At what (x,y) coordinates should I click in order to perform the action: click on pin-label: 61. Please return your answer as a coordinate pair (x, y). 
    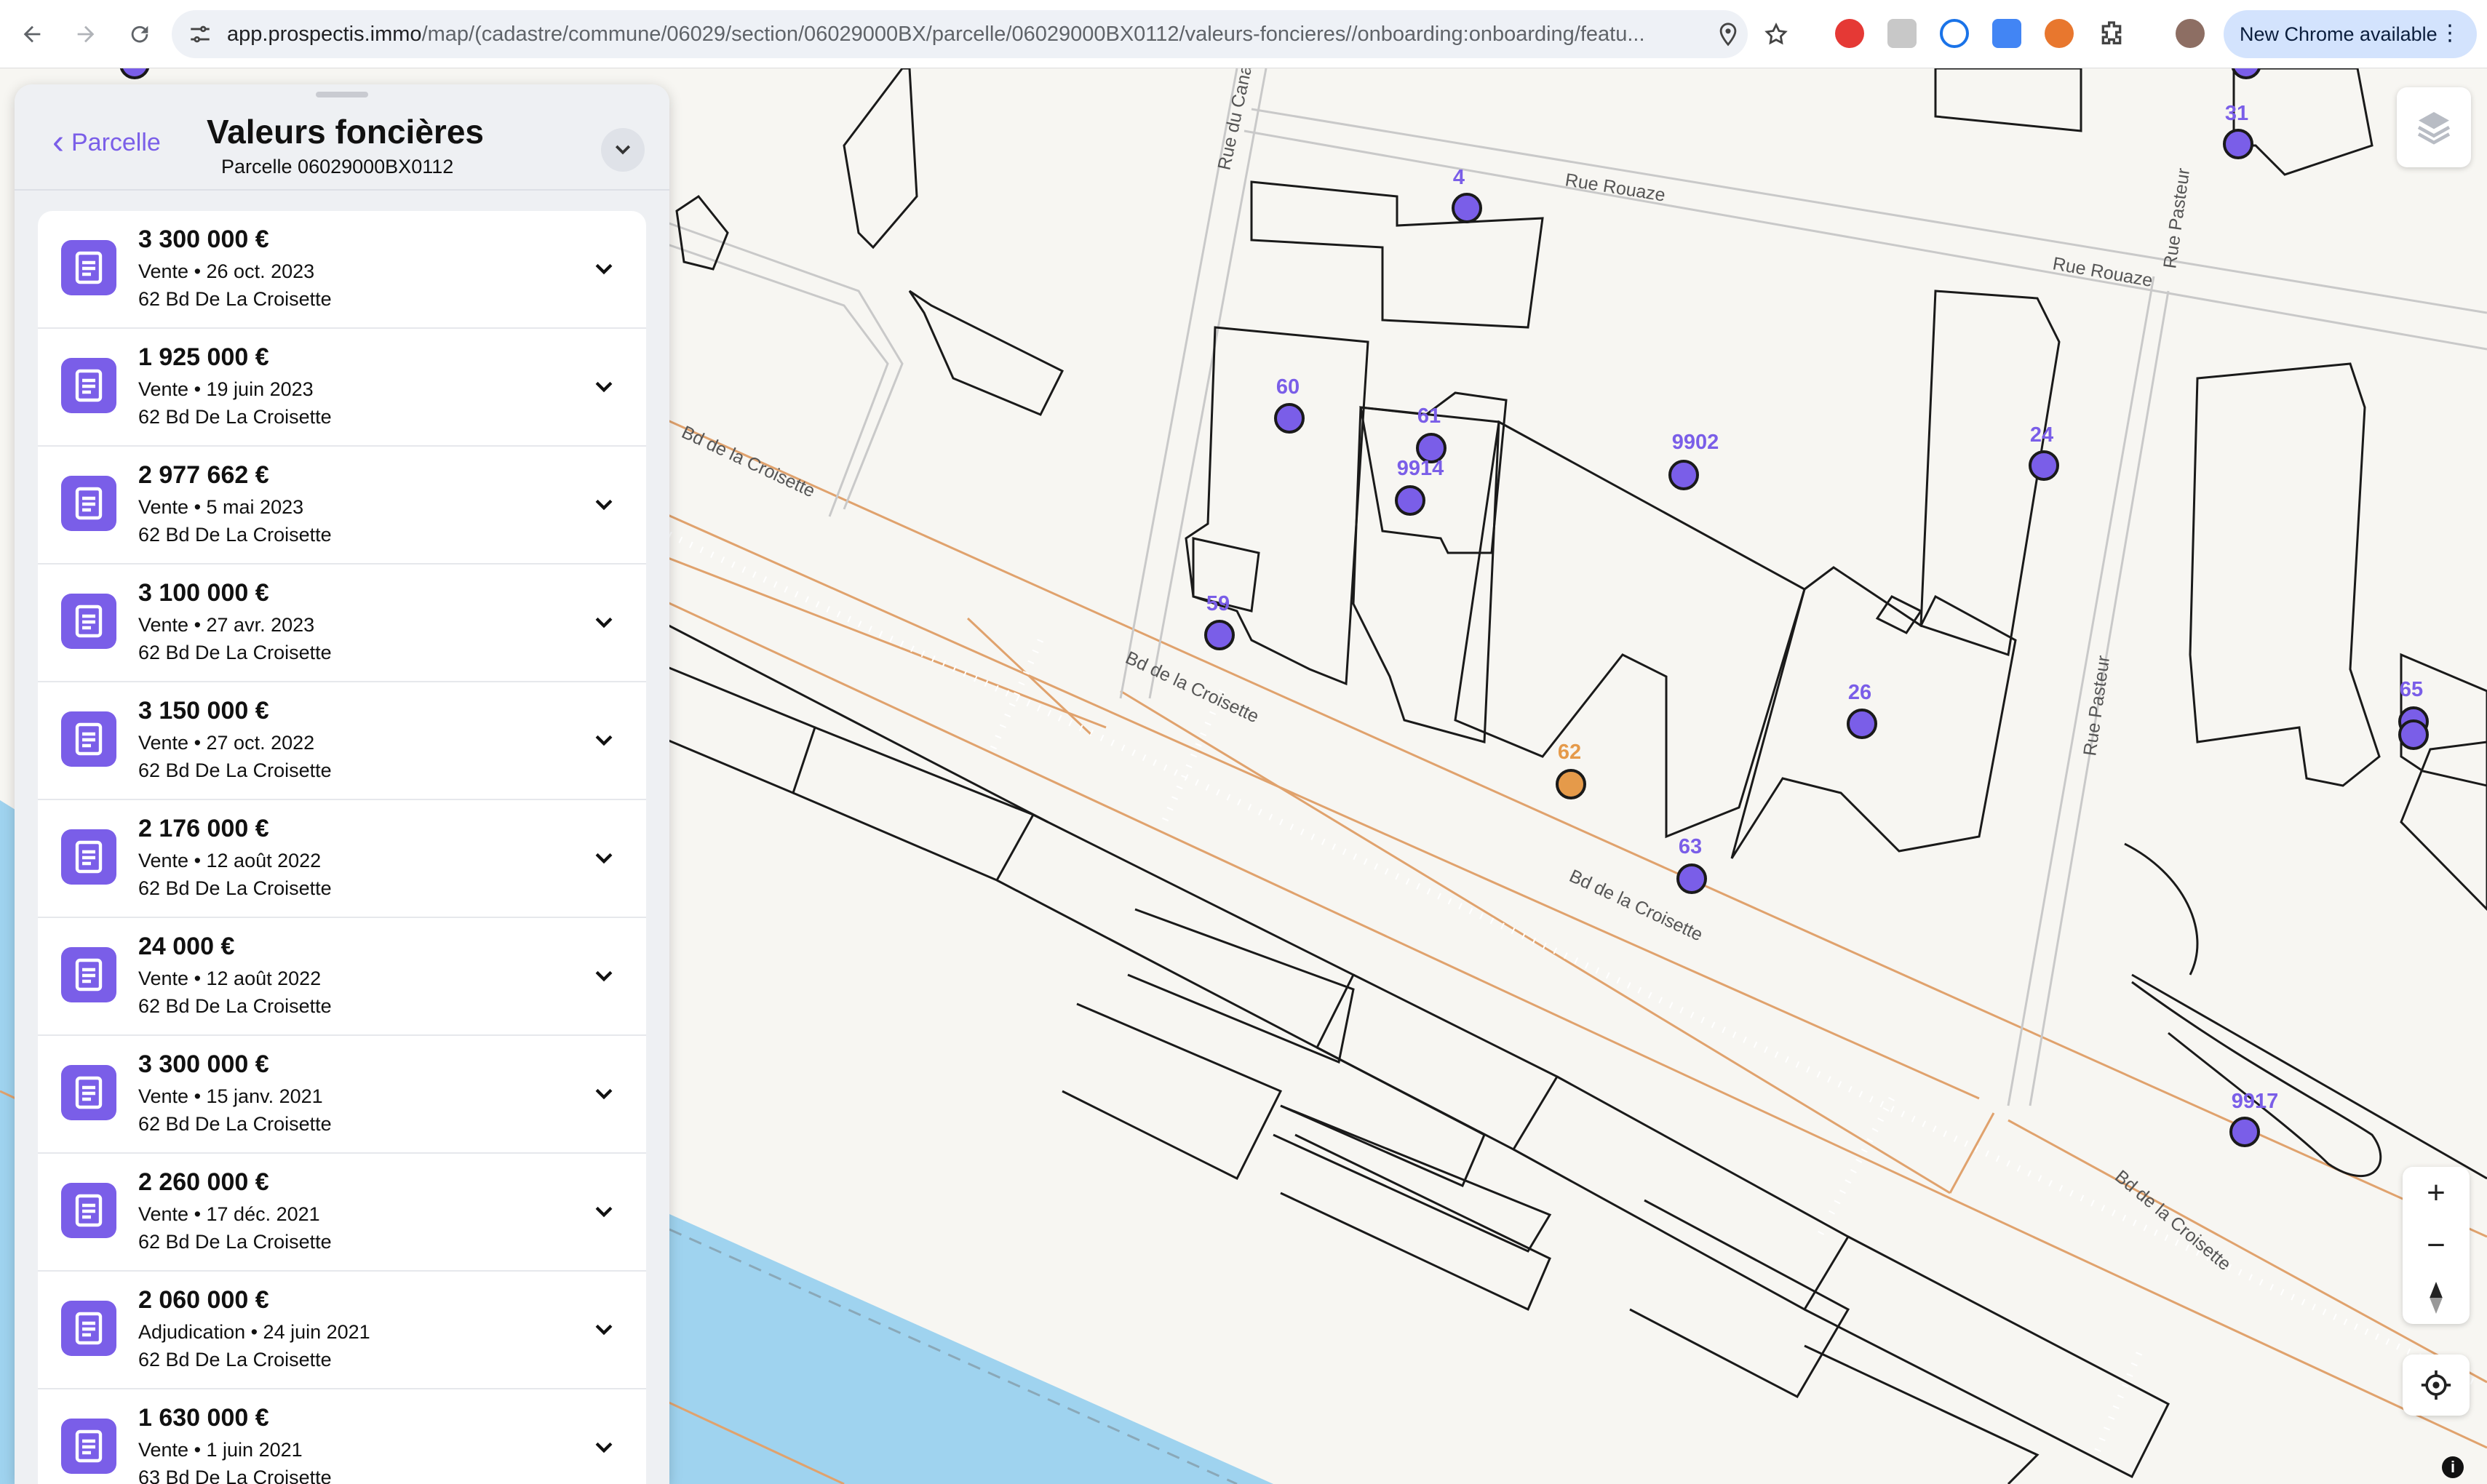
    Looking at the image, I should click on (1429, 416).